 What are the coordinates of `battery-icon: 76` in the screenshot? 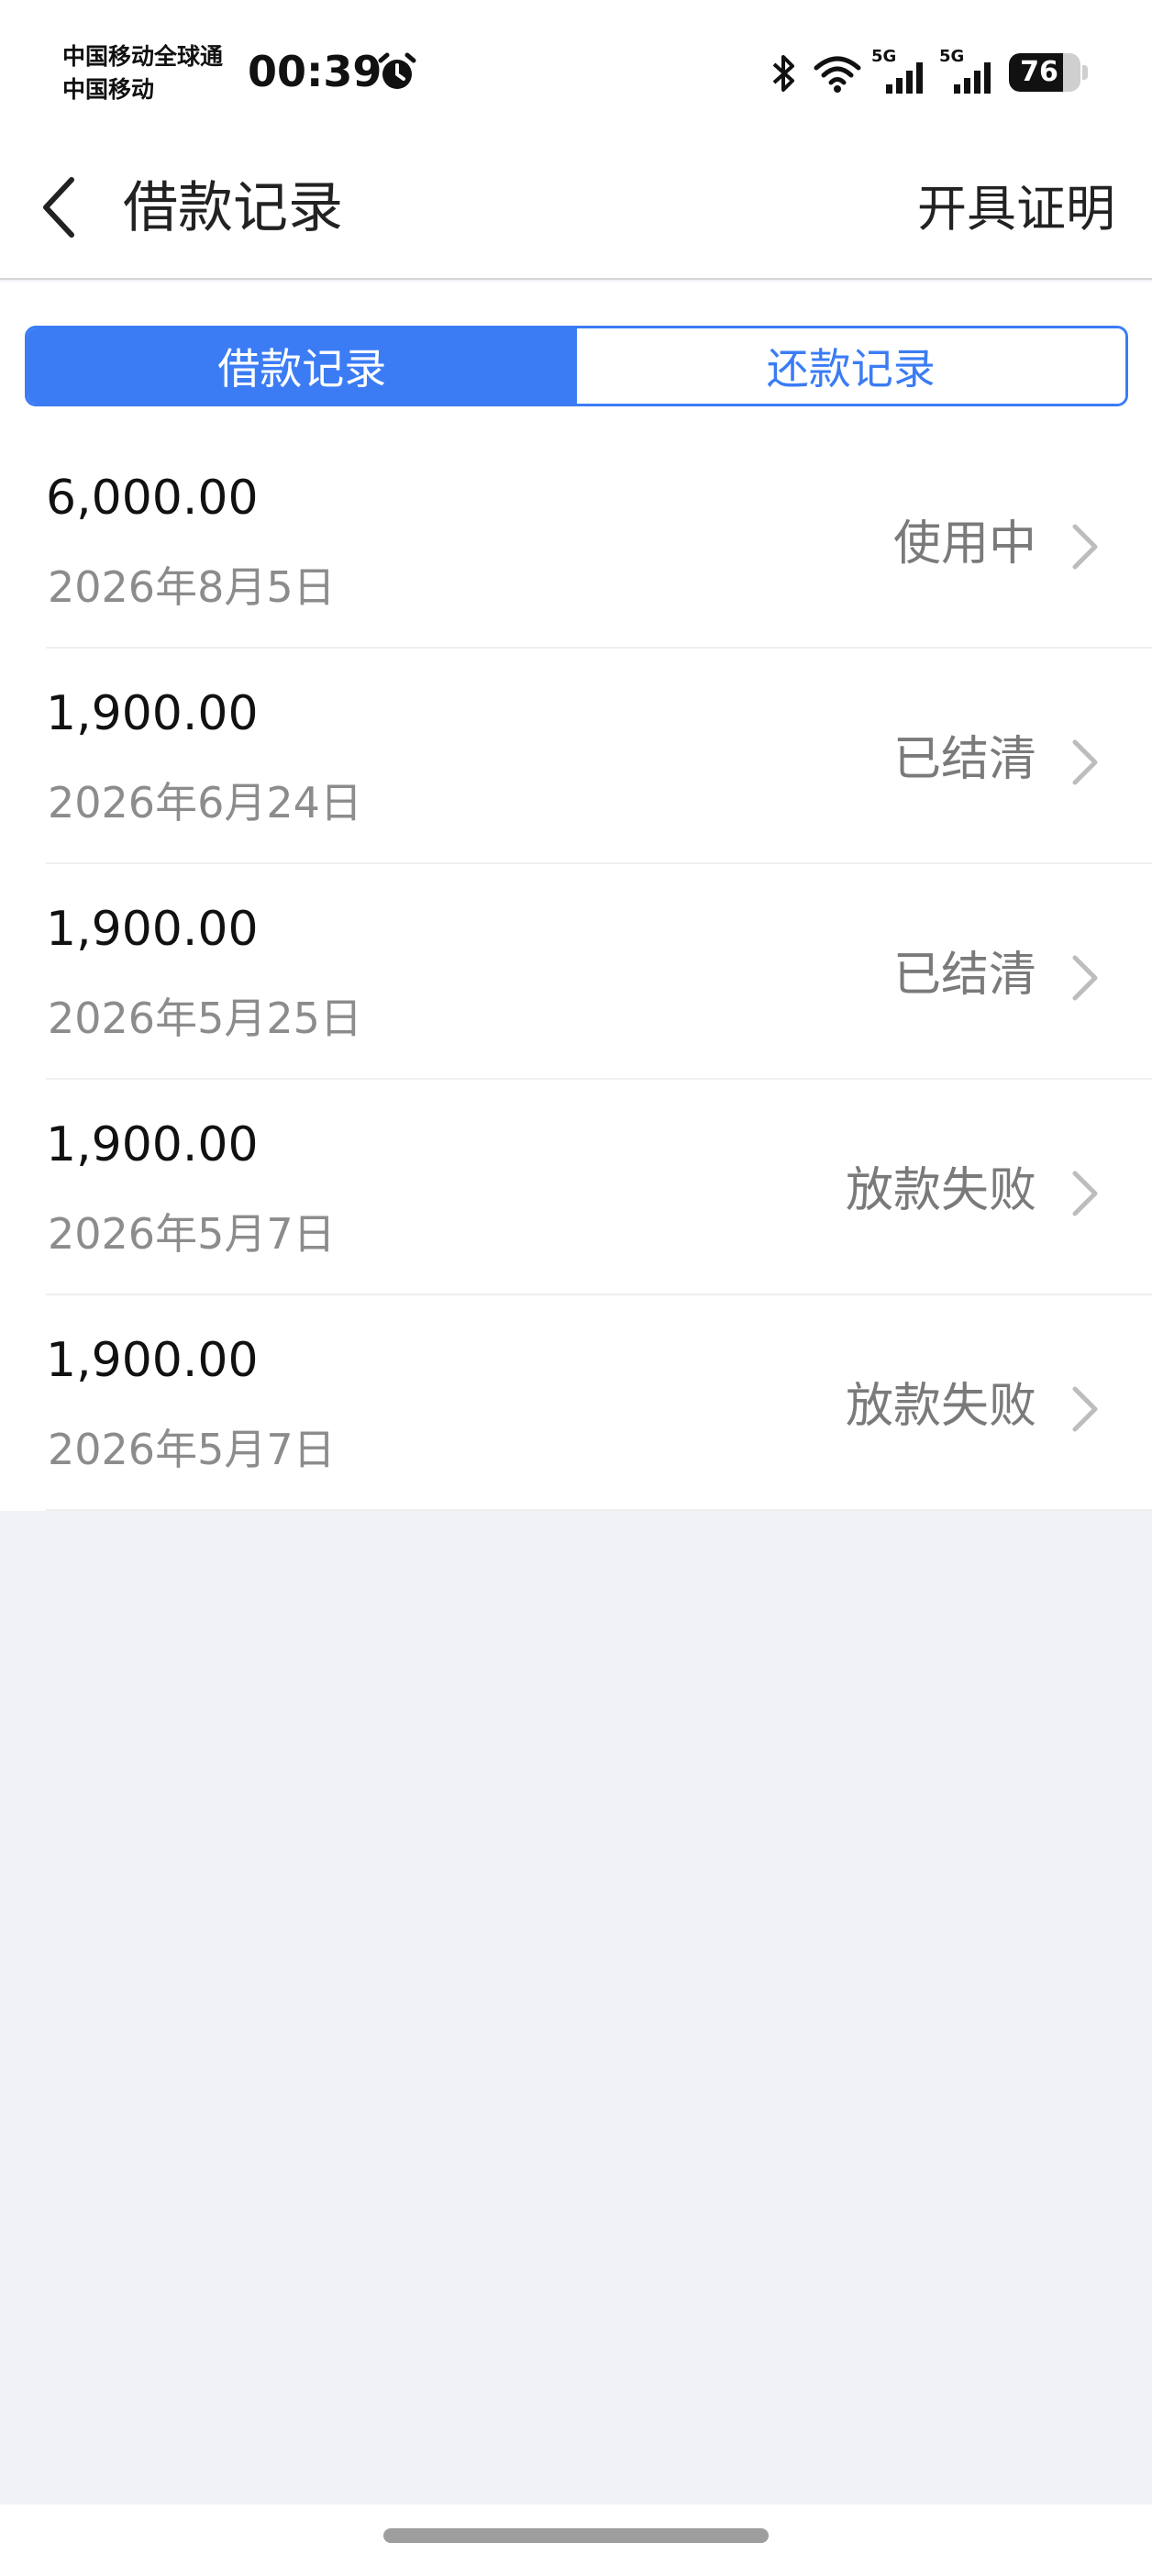 It's located at (1048, 72).